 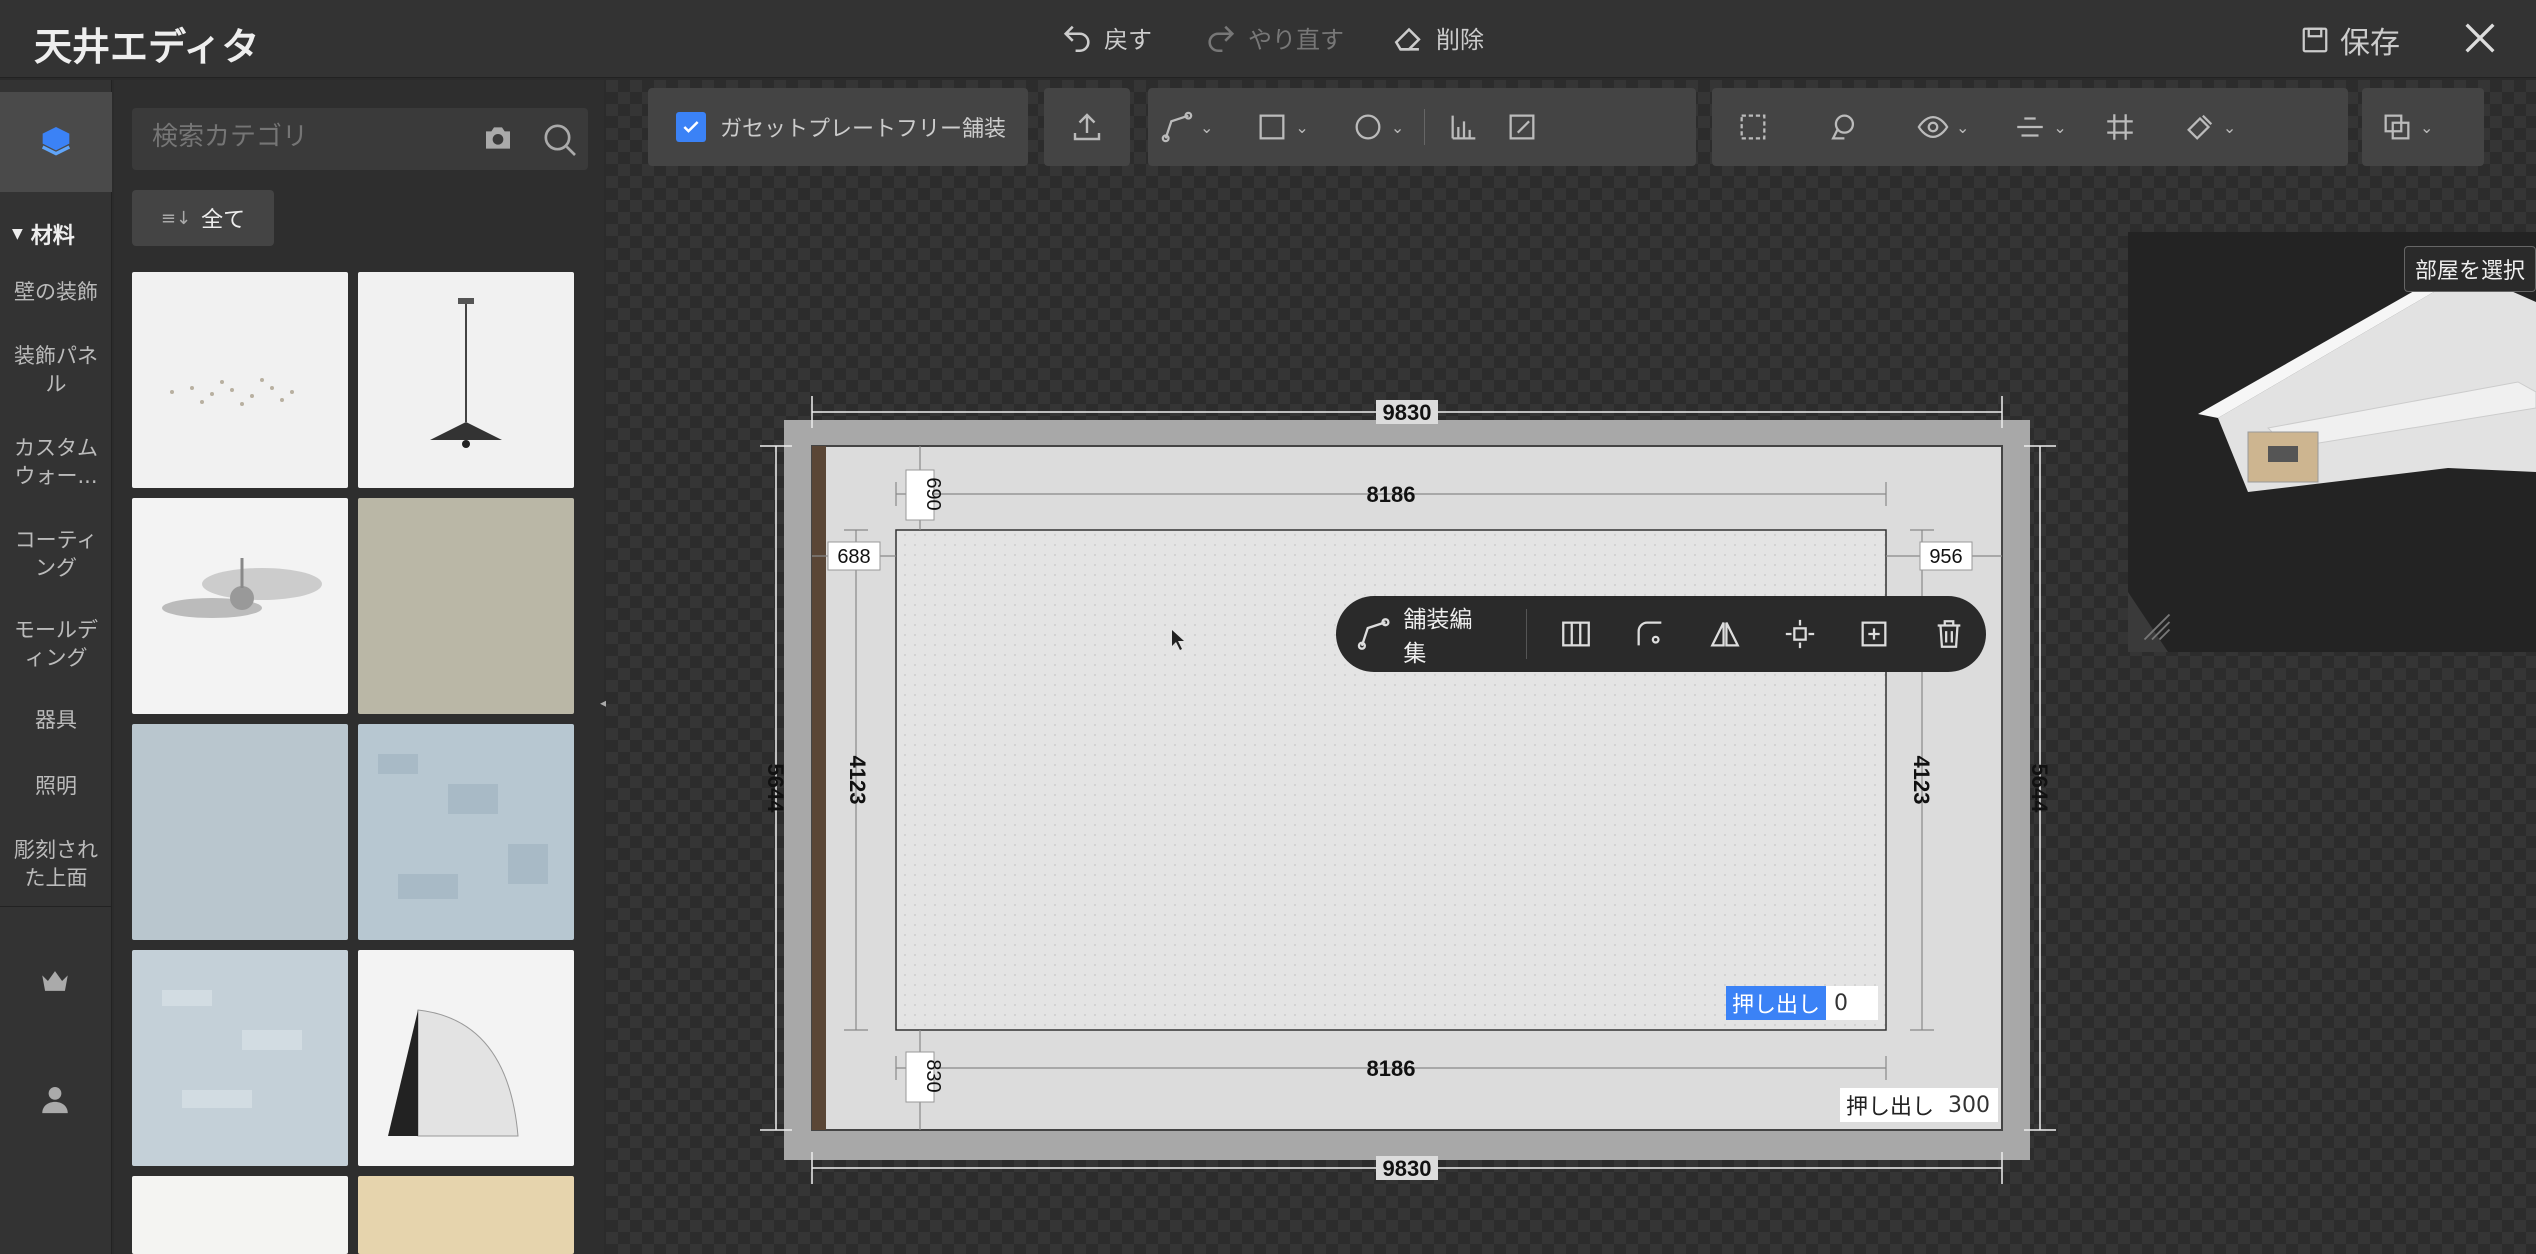 I want to click on rectangle-tool-button, so click(x=1272, y=127).